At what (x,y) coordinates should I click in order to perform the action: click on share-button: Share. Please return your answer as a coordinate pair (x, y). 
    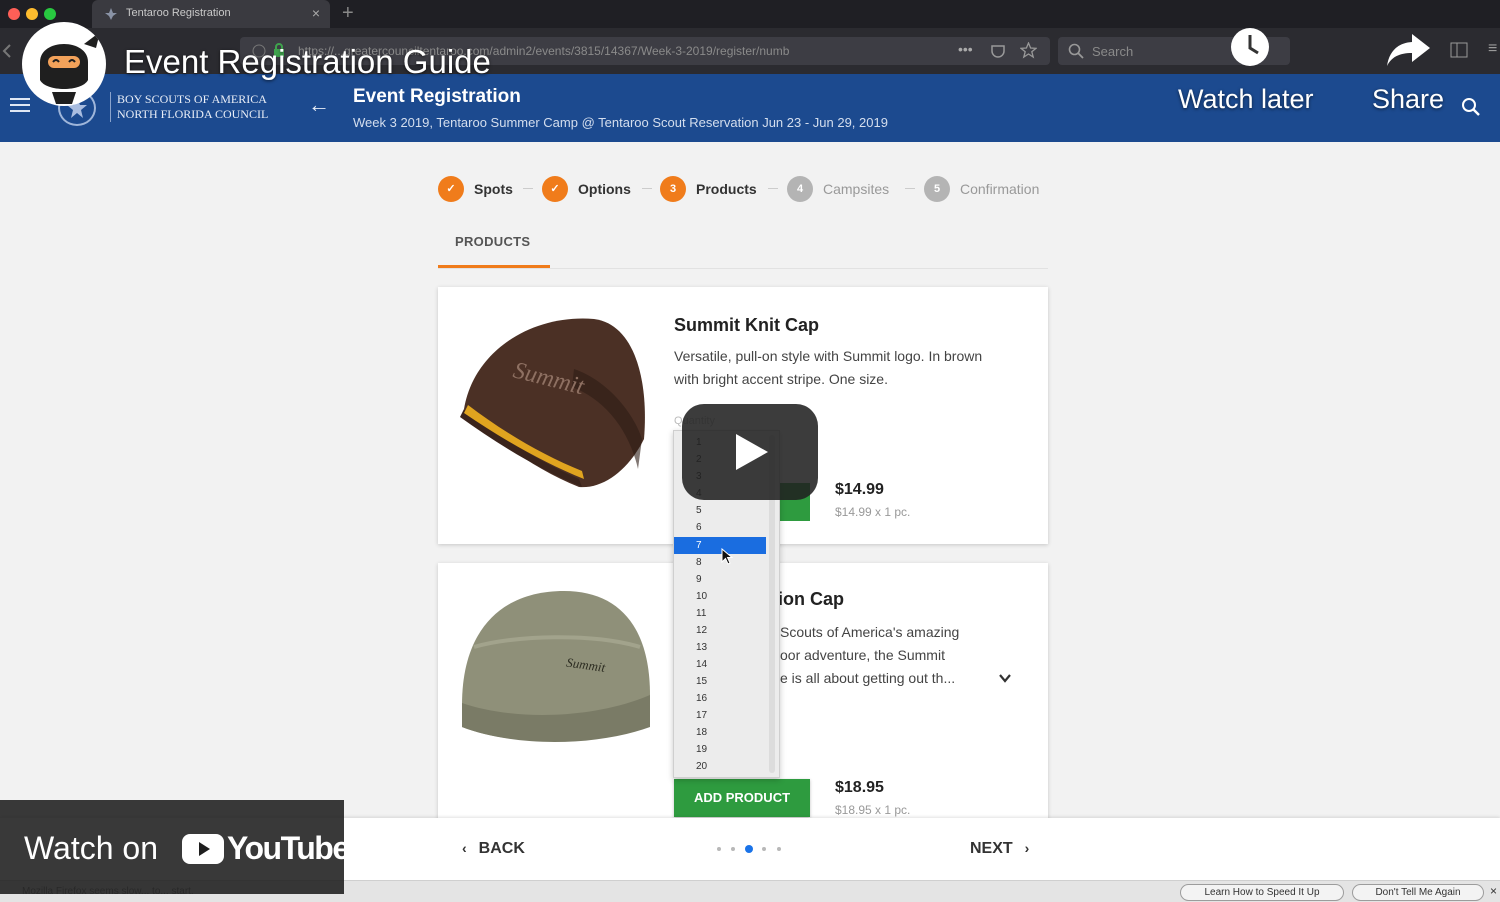
    Looking at the image, I should click on (1408, 99).